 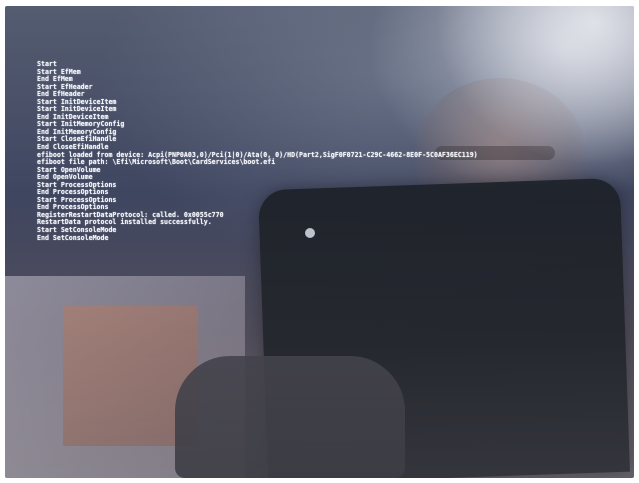 What do you see at coordinates (73, 237) in the screenshot?
I see `boot-log-line: End SetConsoleMode` at bounding box center [73, 237].